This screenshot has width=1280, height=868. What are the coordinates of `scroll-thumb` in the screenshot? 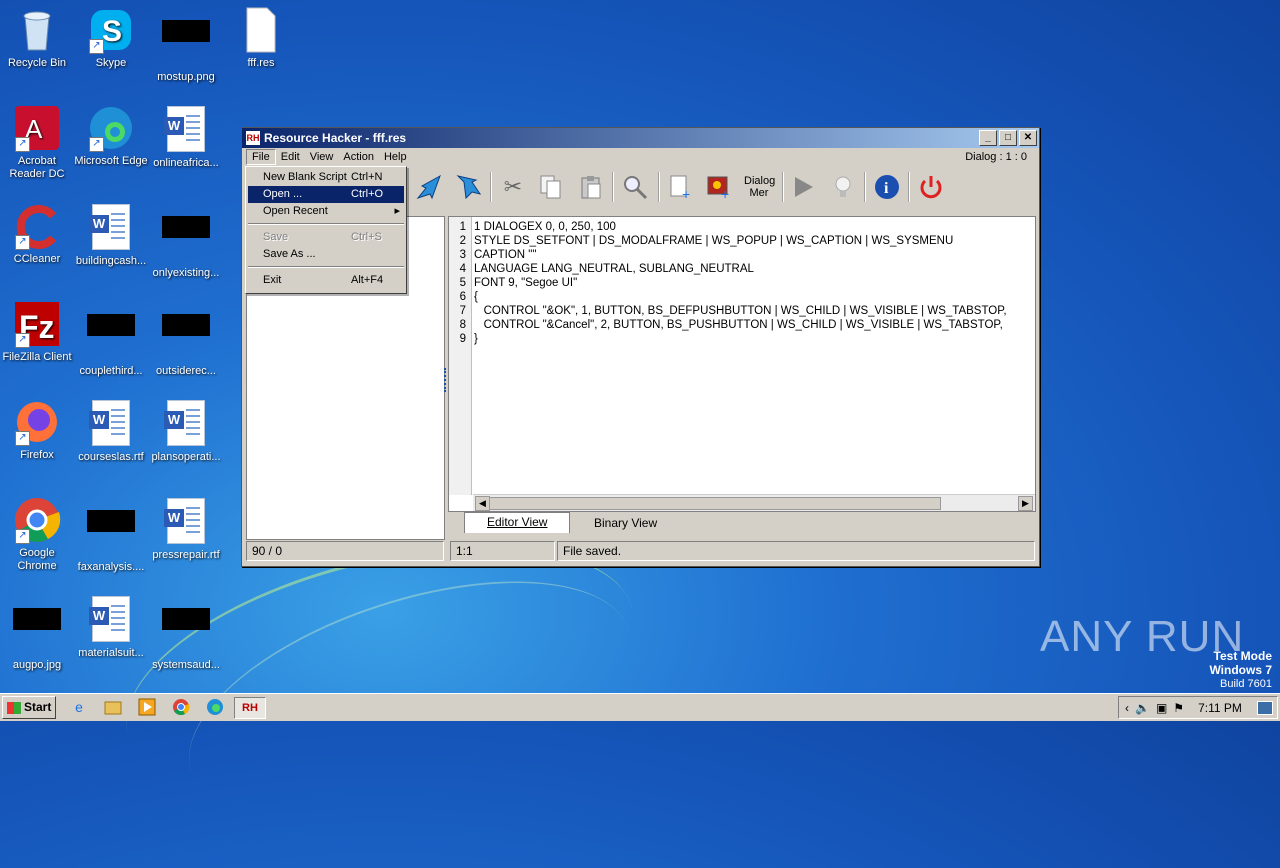 It's located at (715, 503).